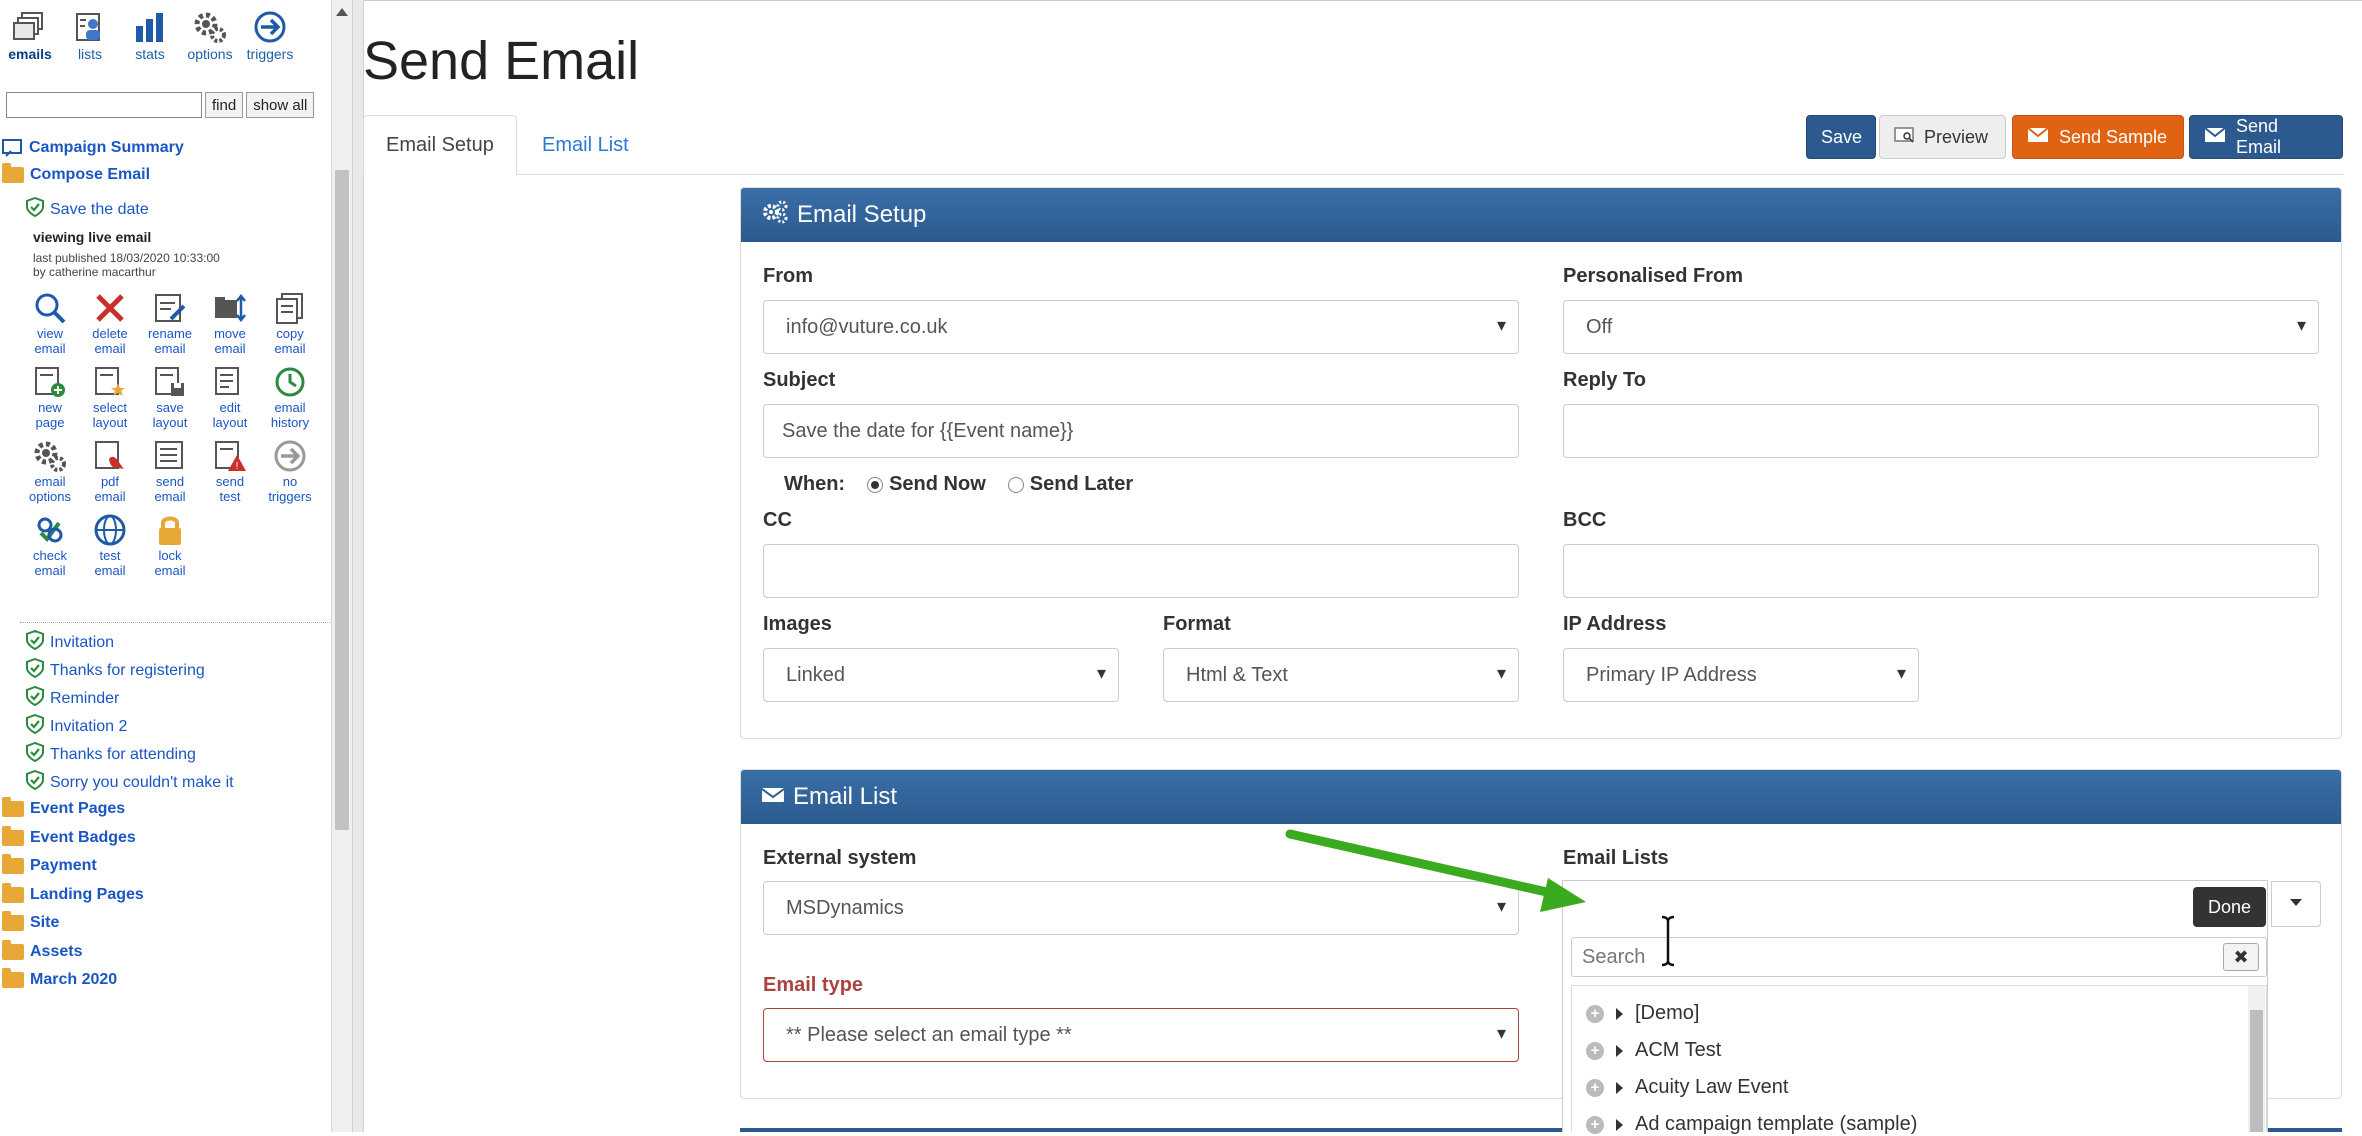 Image resolution: width=2362 pixels, height=1136 pixels. Describe the element at coordinates (2241, 957) in the screenshot. I see `clear-search-button: ✖` at that location.